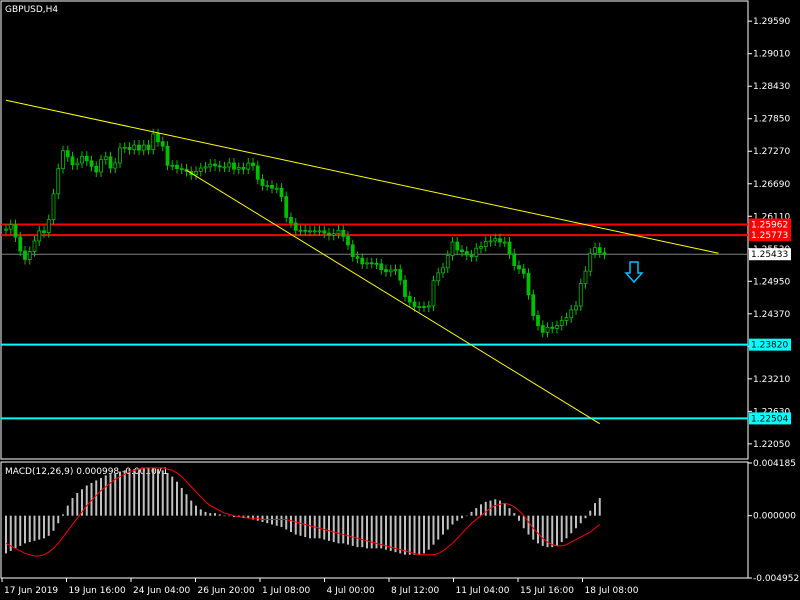 The width and height of the screenshot is (800, 600). I want to click on level-tag-label: 1.22504, so click(769, 419).